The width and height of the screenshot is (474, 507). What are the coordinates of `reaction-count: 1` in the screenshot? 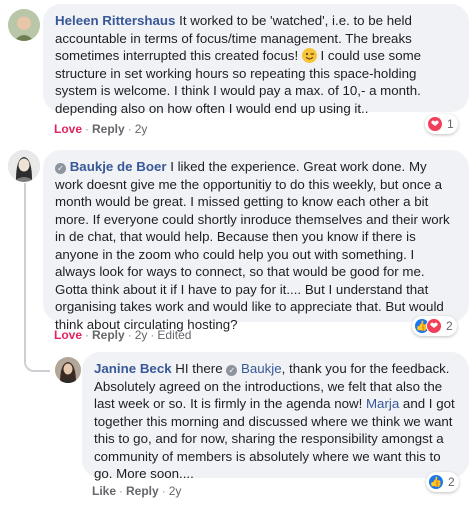 It's located at (450, 124).